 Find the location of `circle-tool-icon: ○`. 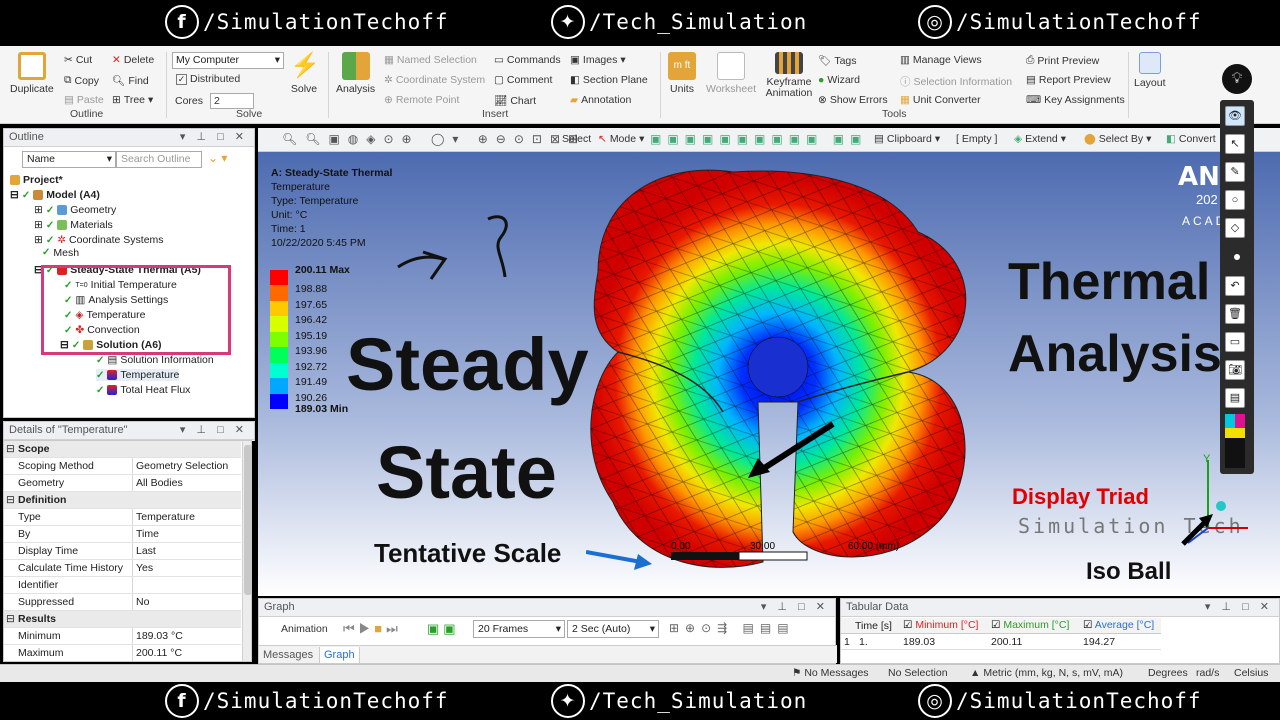

circle-tool-icon: ○ is located at coordinates (1235, 200).